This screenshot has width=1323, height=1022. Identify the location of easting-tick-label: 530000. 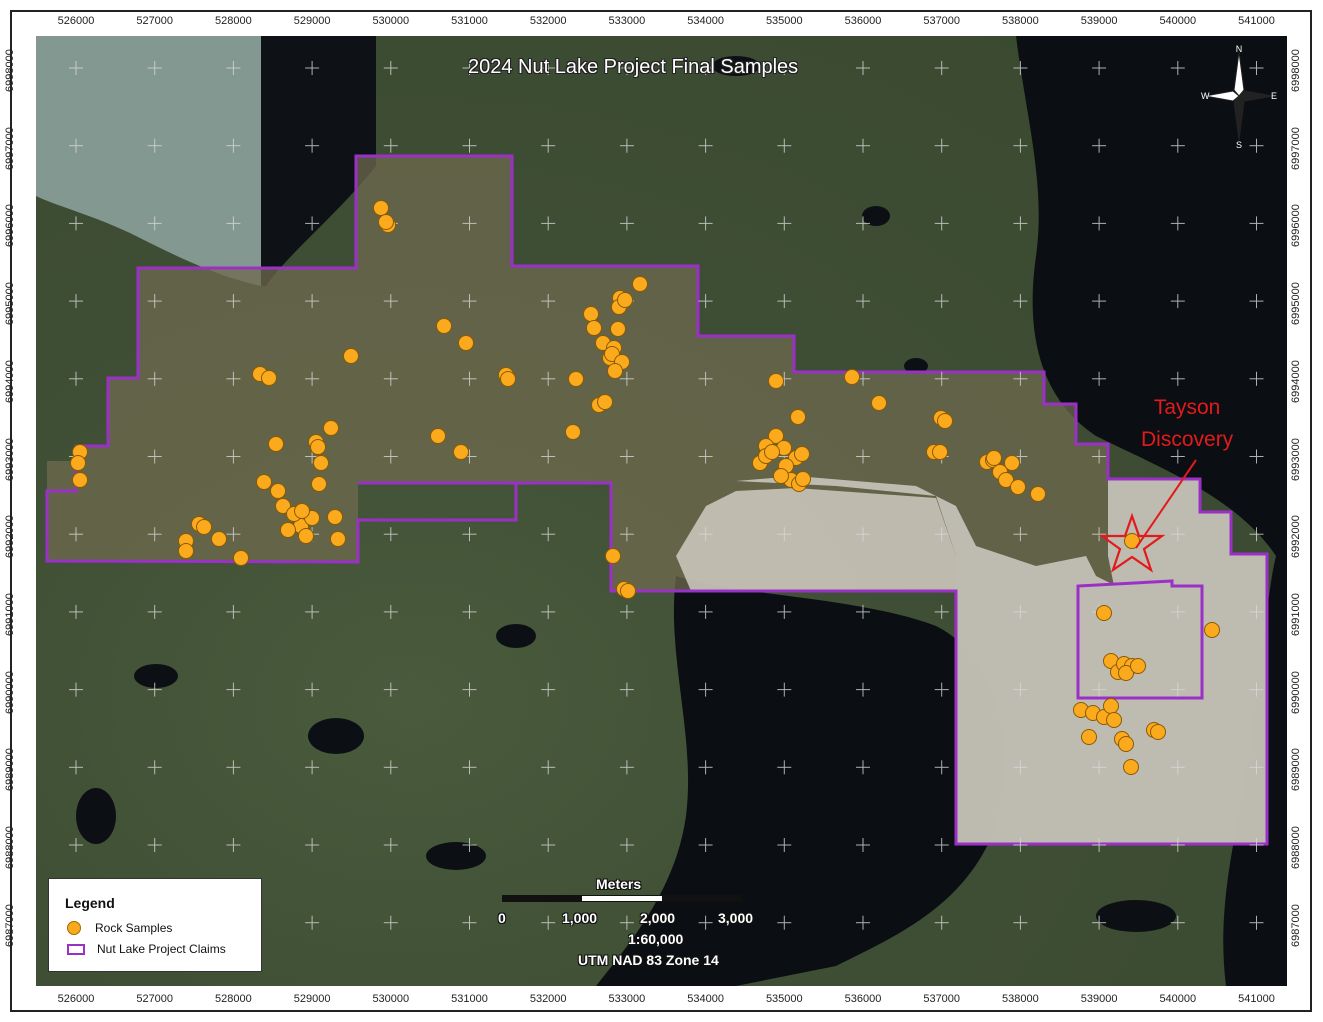
(391, 21).